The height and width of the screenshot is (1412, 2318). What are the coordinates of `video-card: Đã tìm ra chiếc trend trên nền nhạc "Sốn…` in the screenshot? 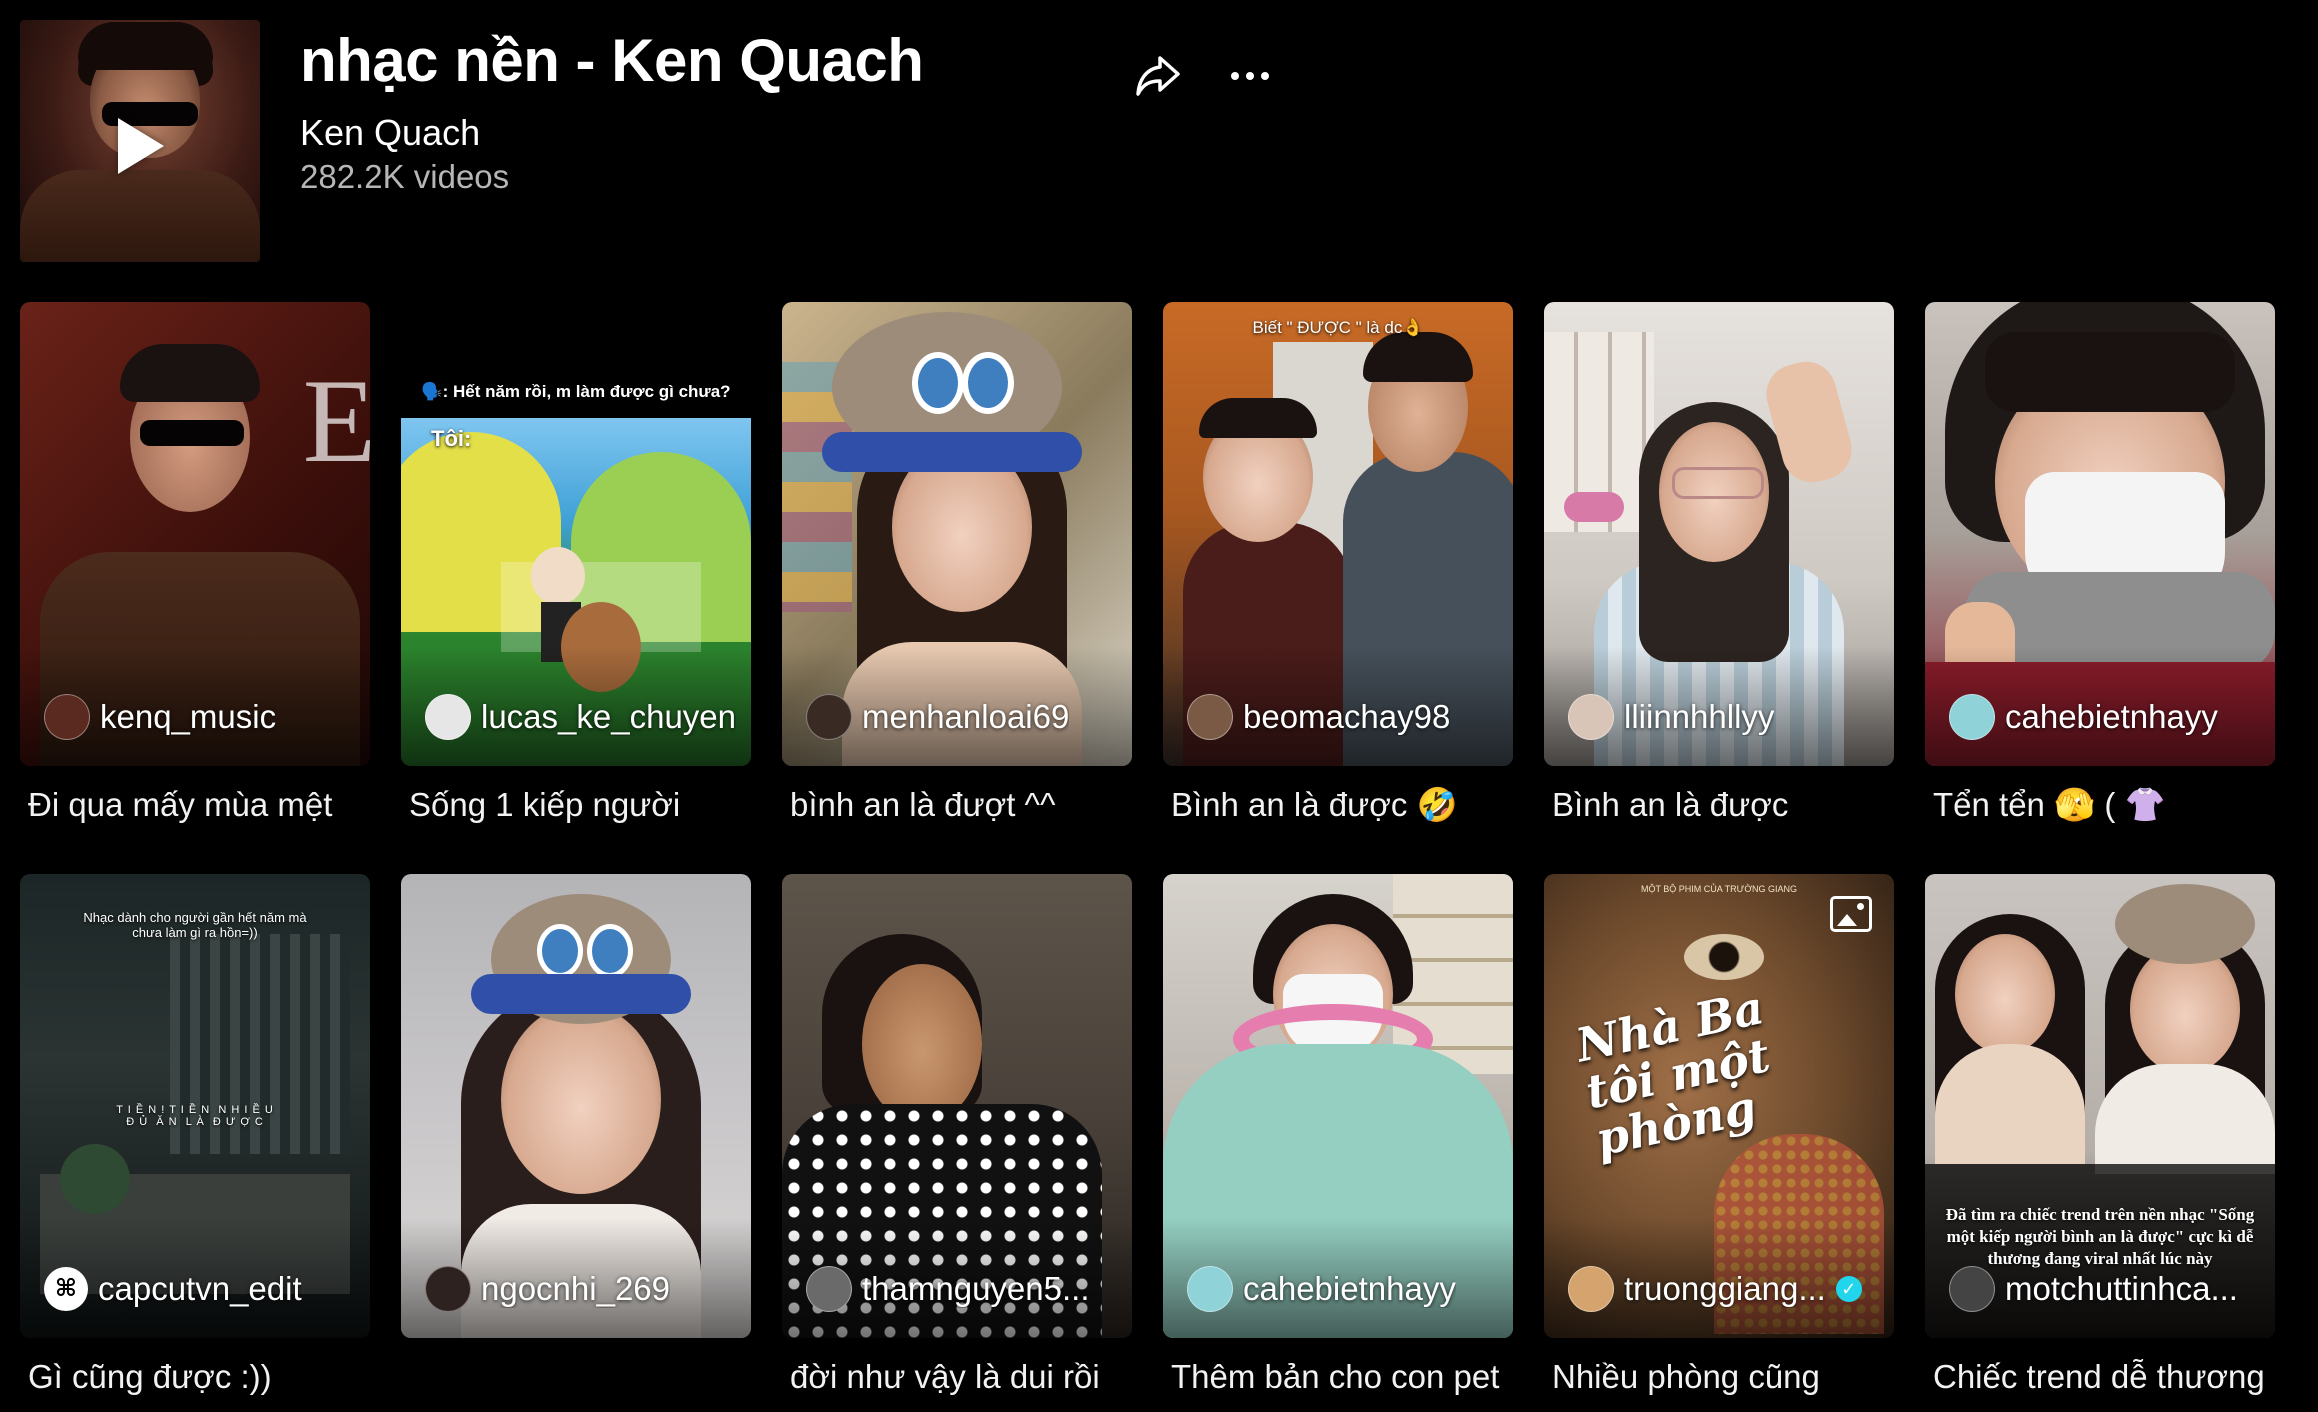 It's located at (2100, 1134).